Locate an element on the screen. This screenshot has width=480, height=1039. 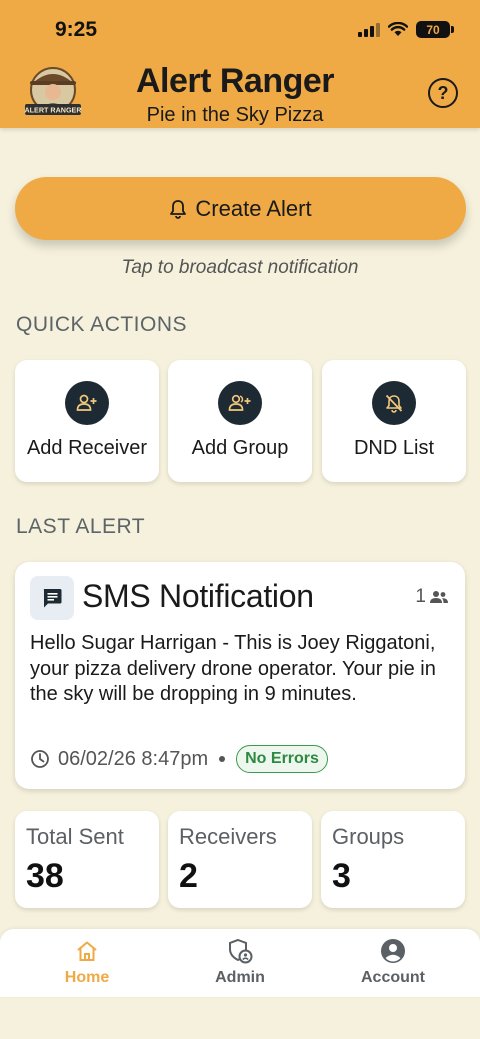
create-alert-button: Create Alert is located at coordinates (240, 208).